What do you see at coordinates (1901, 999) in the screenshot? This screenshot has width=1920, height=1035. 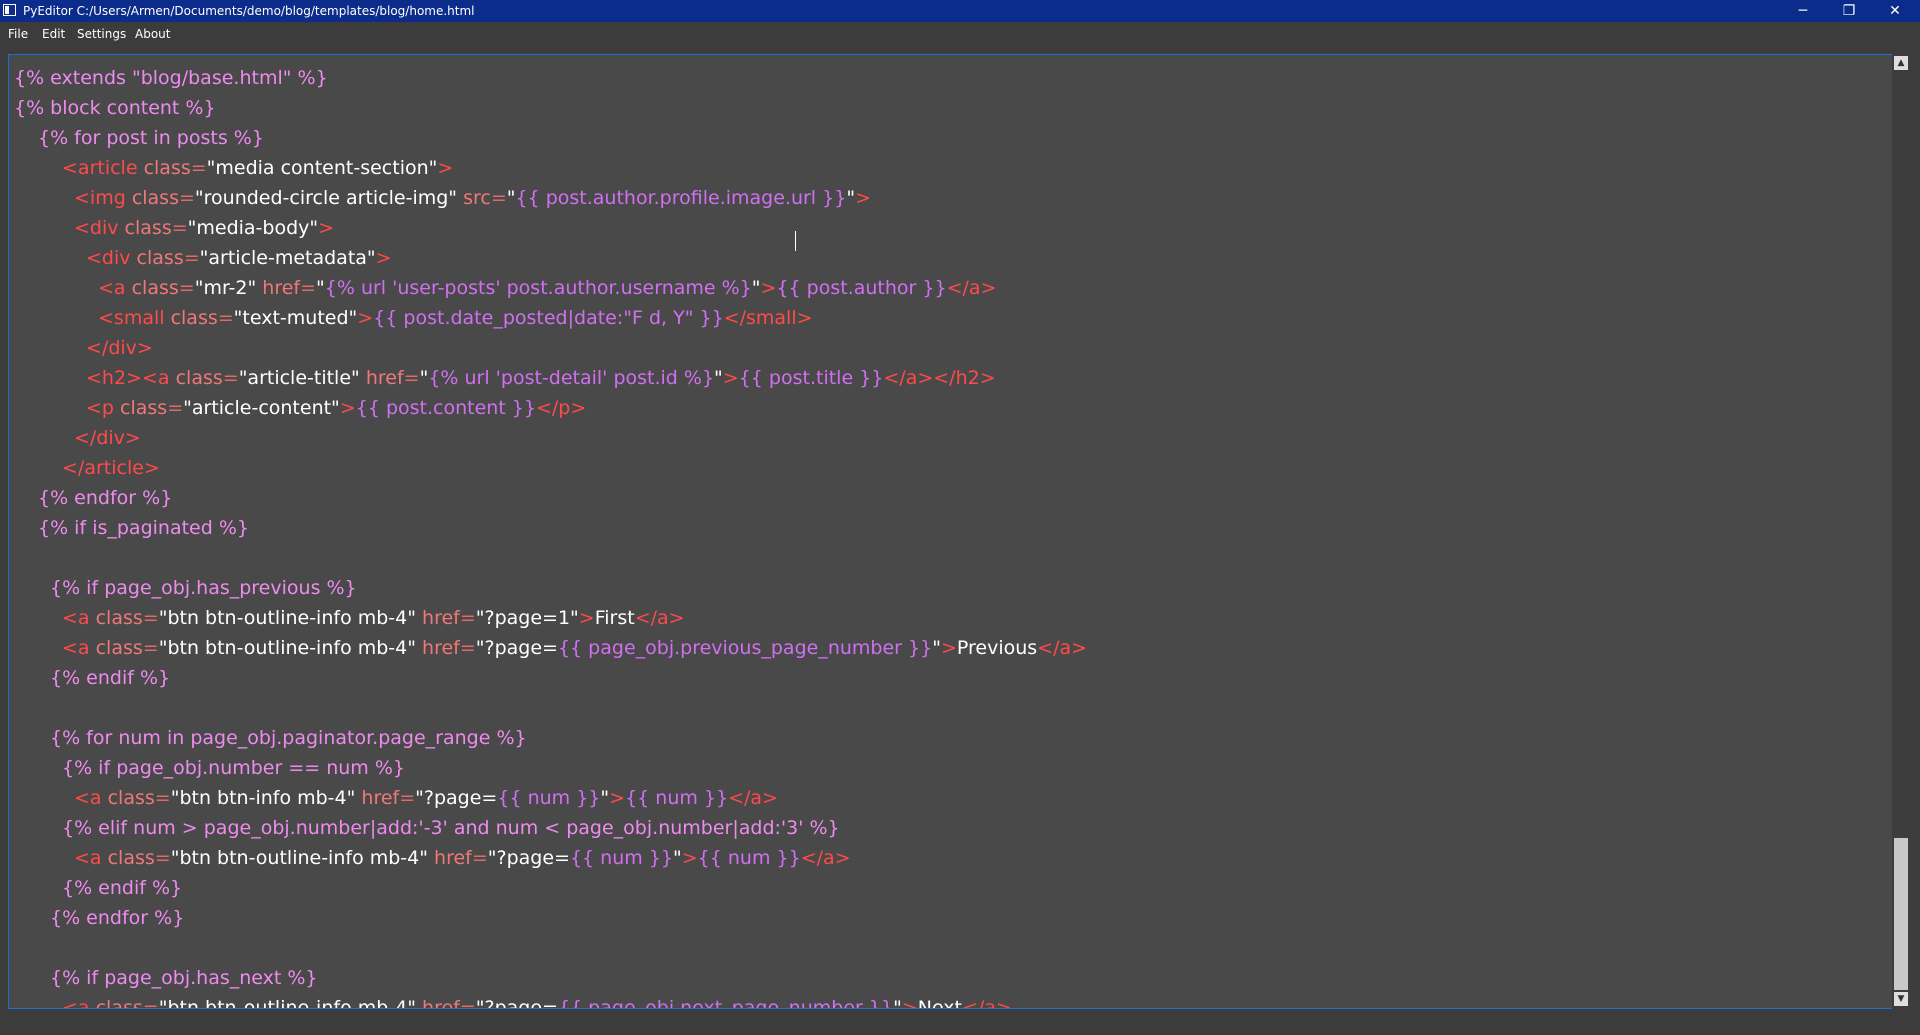 I see `scroll-down-arrow-icon: ▼` at bounding box center [1901, 999].